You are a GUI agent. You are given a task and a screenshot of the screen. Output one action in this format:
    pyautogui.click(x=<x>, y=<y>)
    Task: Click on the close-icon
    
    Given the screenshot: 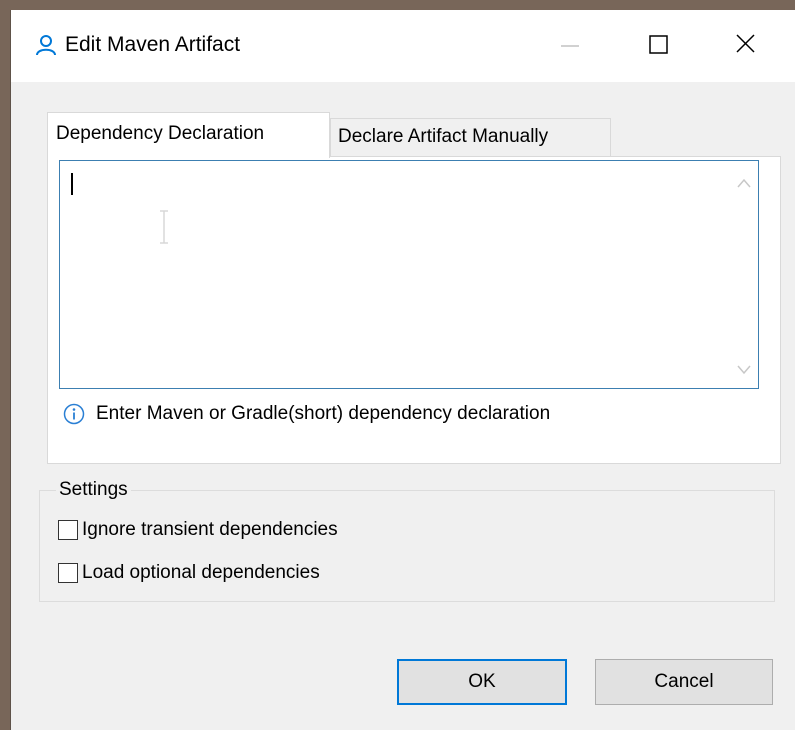 What is the action you would take?
    pyautogui.click(x=745, y=43)
    